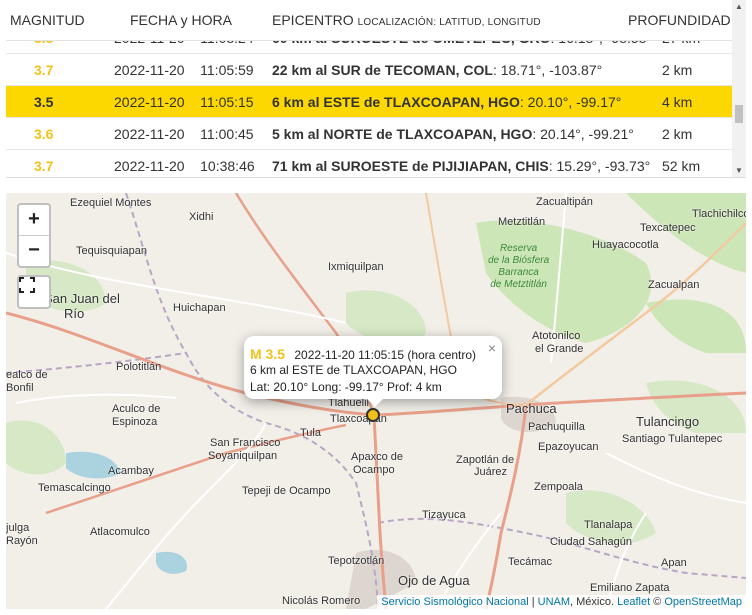 Image resolution: width=752 pixels, height=615 pixels. Describe the element at coordinates (27, 375) in the screenshot. I see `place-label: ealco de` at that location.